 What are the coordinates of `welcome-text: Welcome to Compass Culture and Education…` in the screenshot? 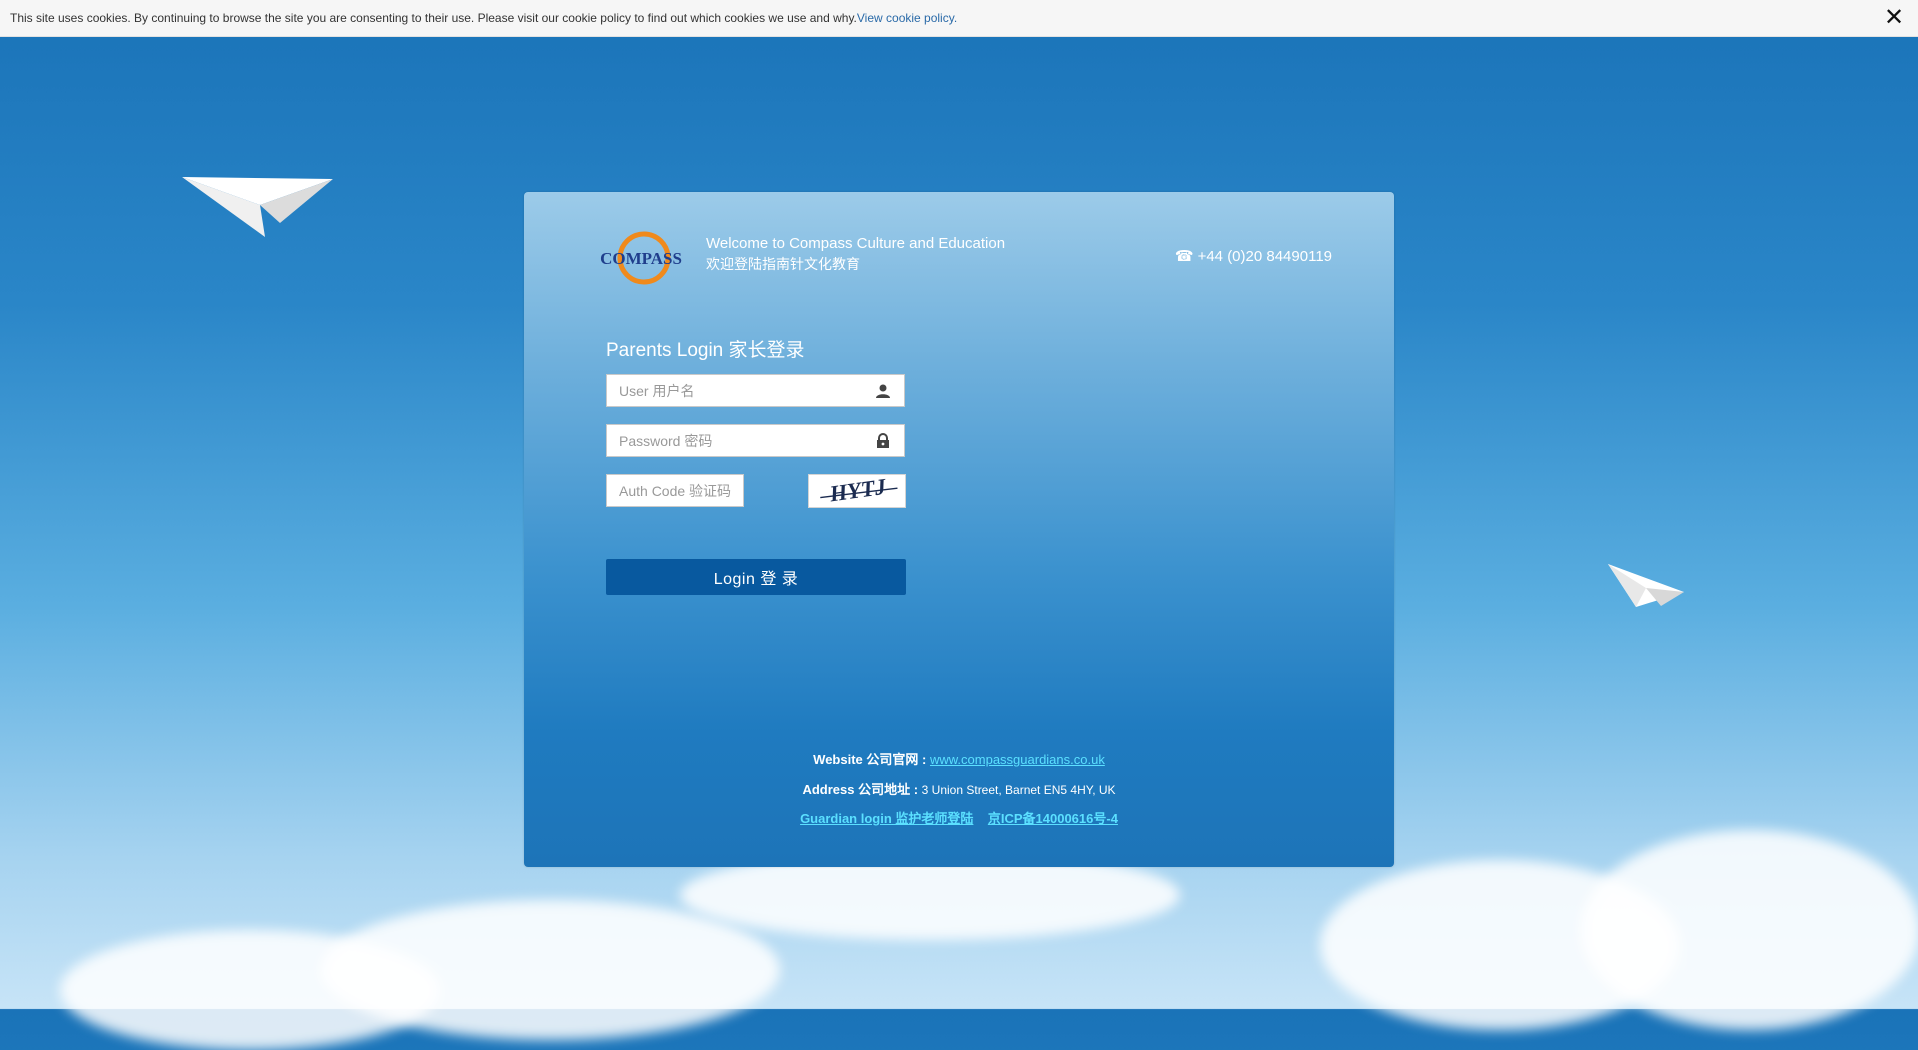 It's located at (855, 254).